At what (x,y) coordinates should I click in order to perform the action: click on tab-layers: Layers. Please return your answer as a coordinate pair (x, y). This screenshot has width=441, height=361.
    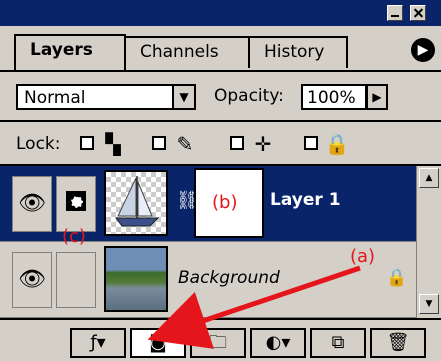
    Looking at the image, I should click on (70, 52).